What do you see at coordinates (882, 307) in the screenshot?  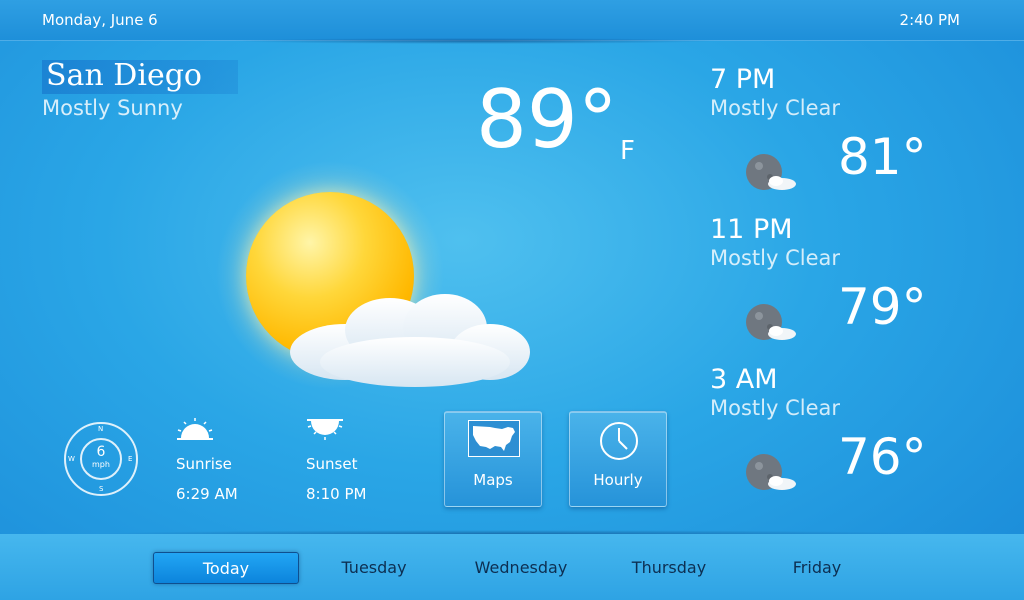 I see `forecast-temperature: 79°` at bounding box center [882, 307].